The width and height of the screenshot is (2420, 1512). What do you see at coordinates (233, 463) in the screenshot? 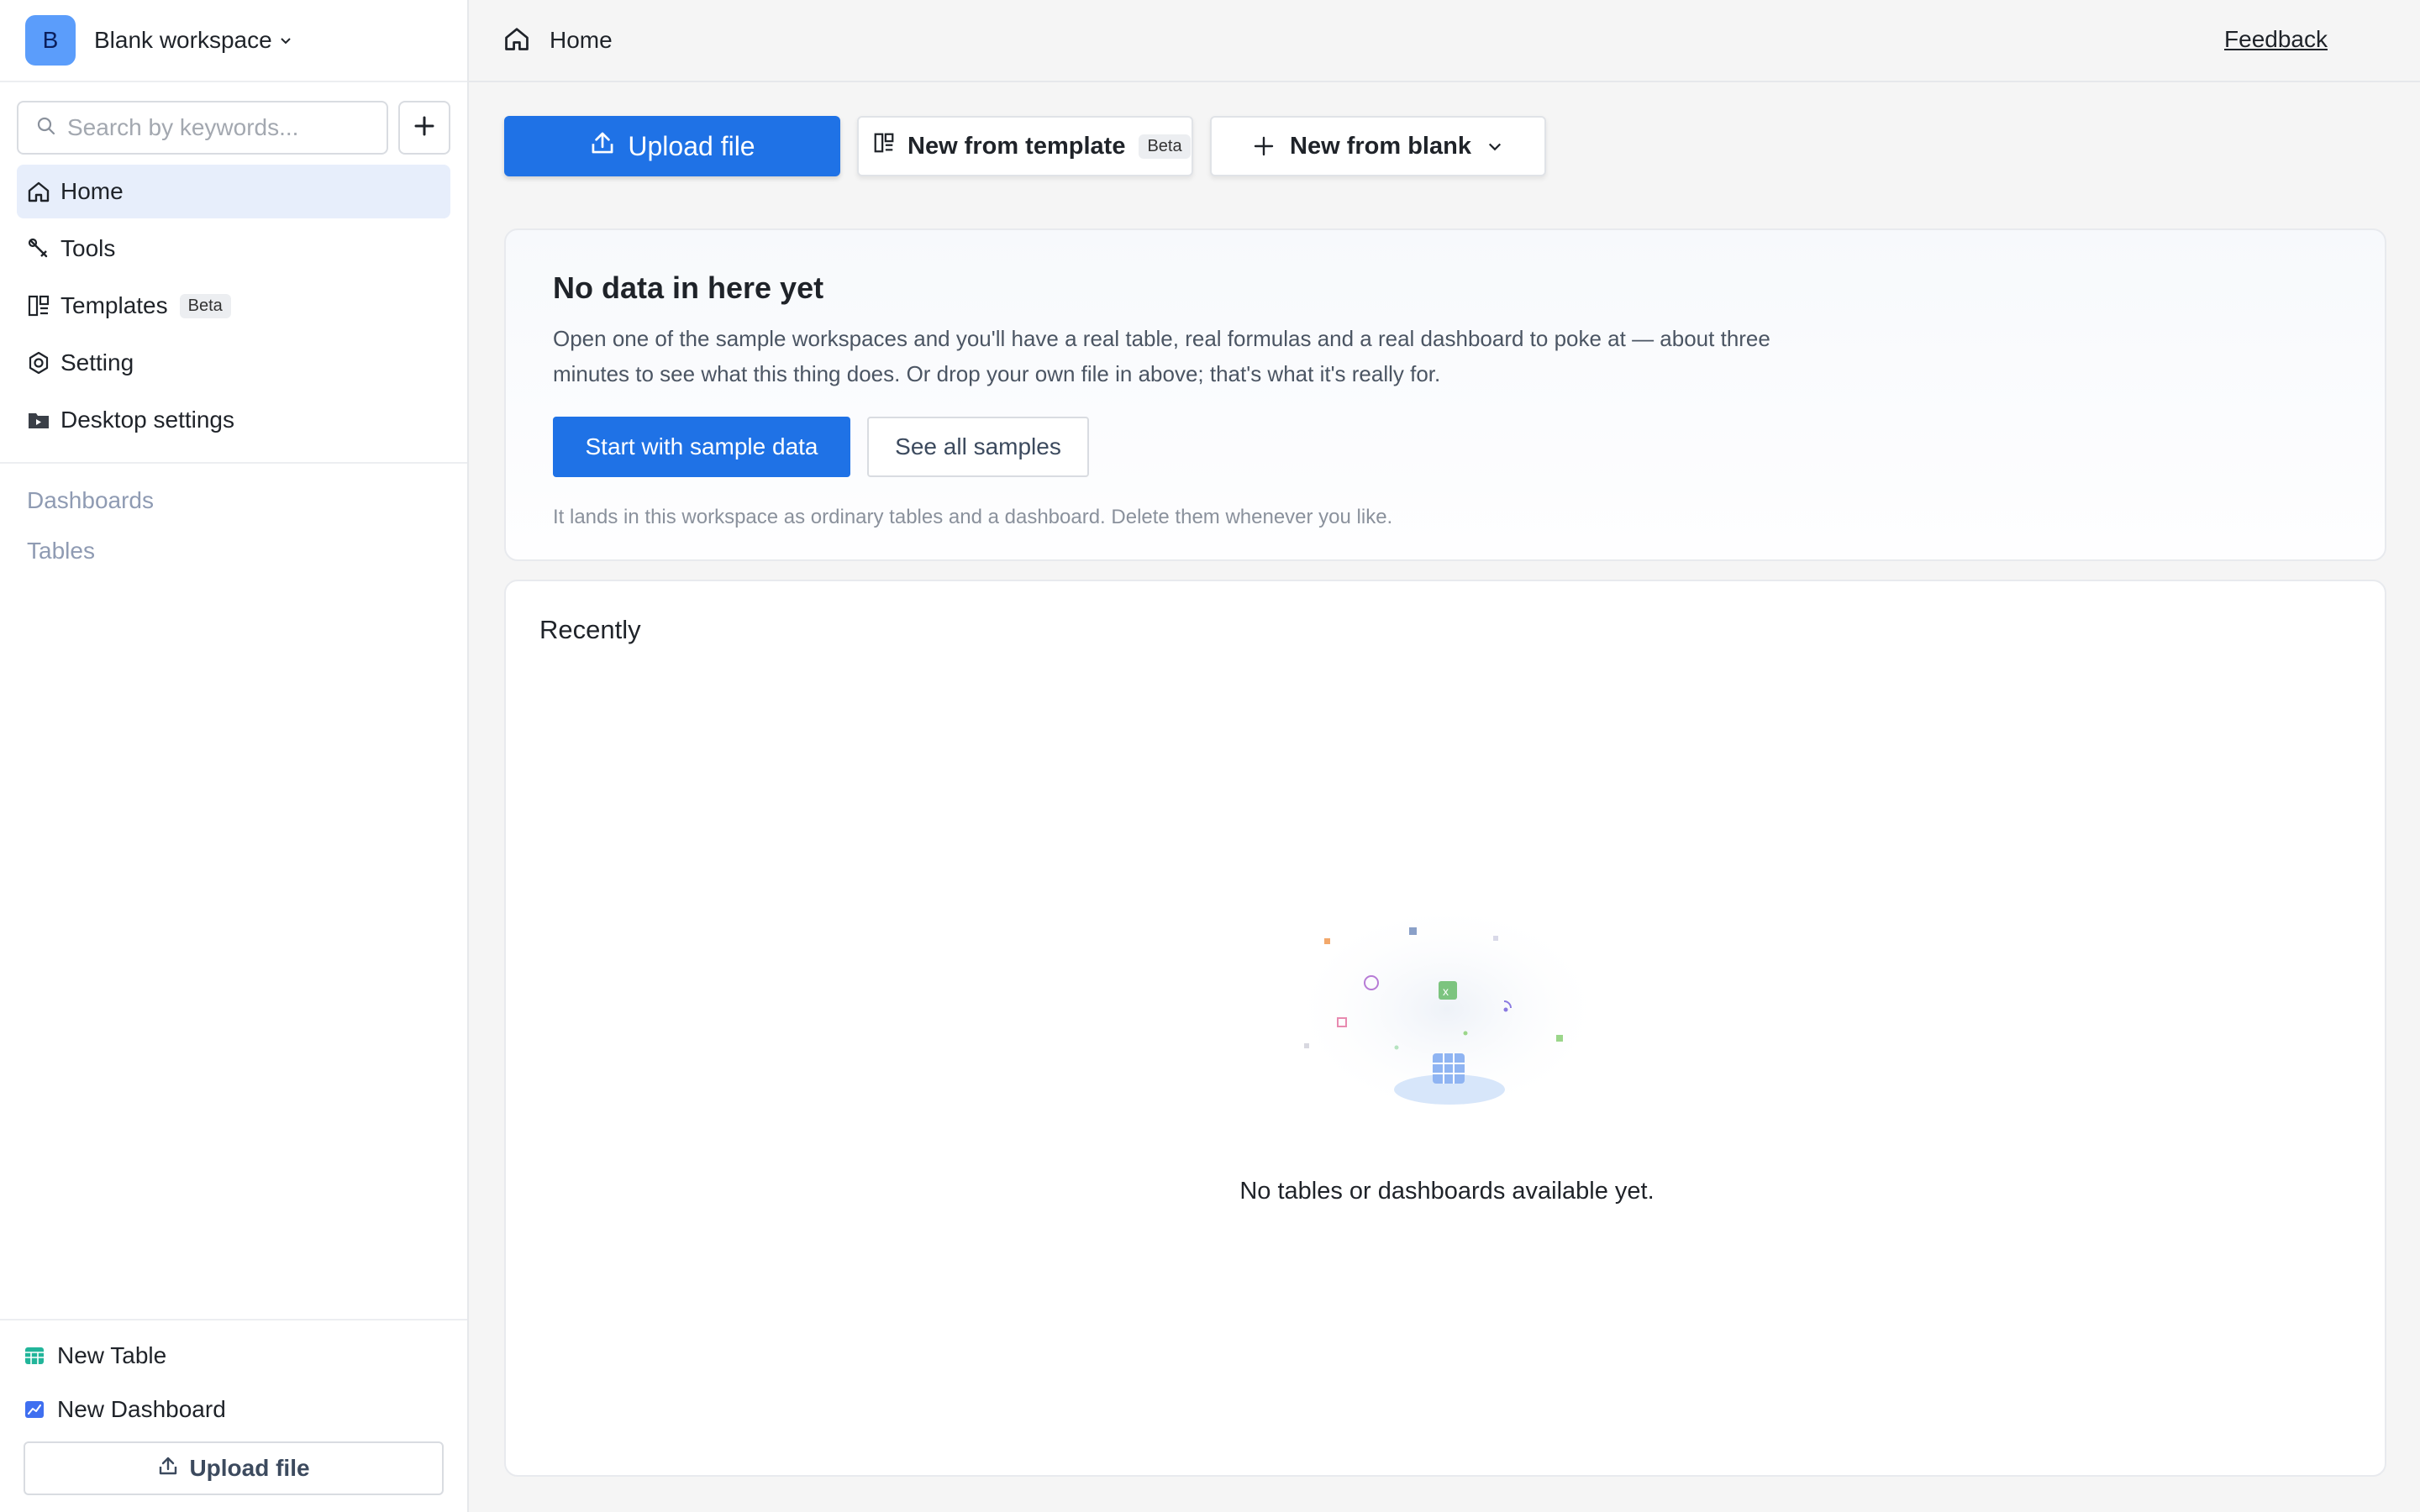
I see `sidebar-divider` at bounding box center [233, 463].